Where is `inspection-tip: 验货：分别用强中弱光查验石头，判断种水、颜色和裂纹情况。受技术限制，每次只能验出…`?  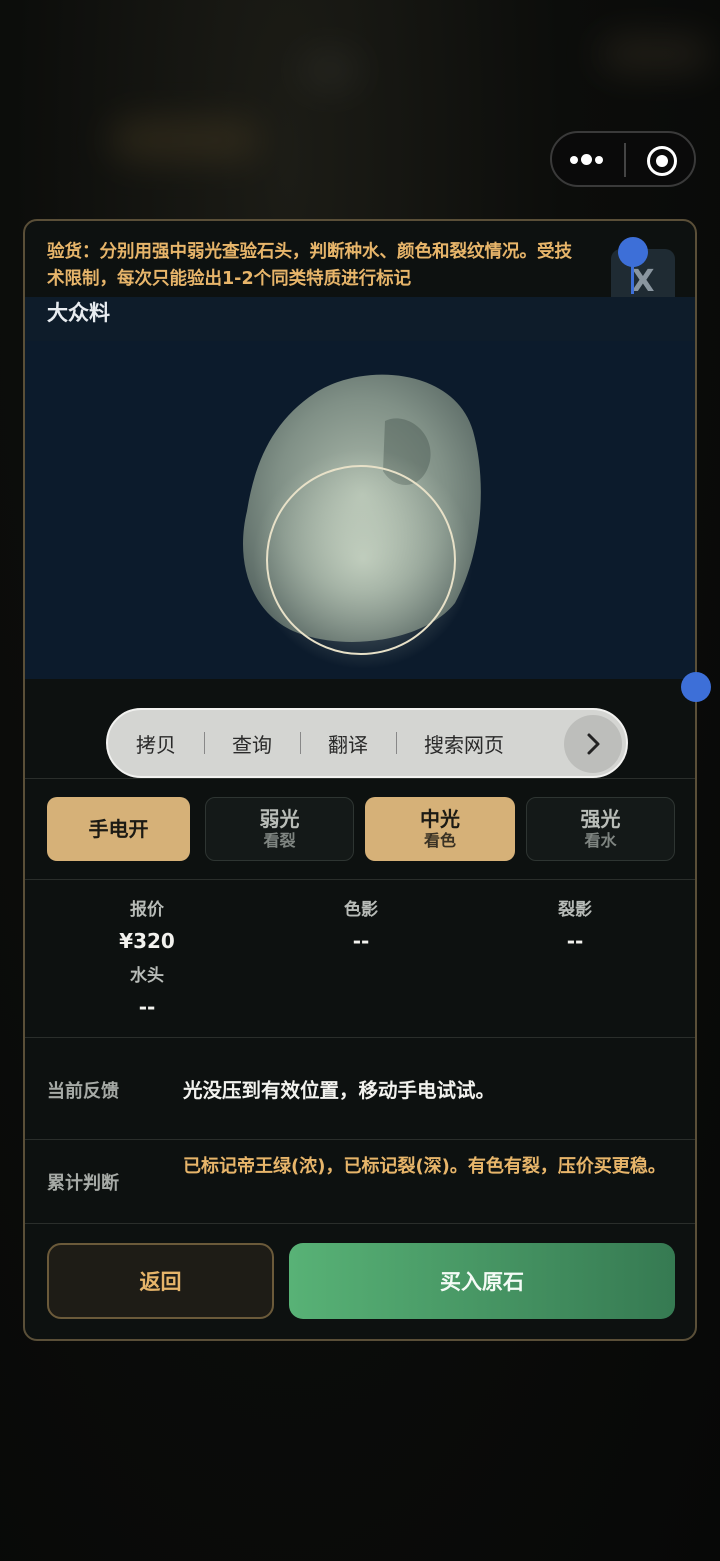
inspection-tip: 验货：分别用强中弱光查验石头，判断种水、颜色和裂纹情况。受技术限制，每次只能验出… is located at coordinates (309, 265).